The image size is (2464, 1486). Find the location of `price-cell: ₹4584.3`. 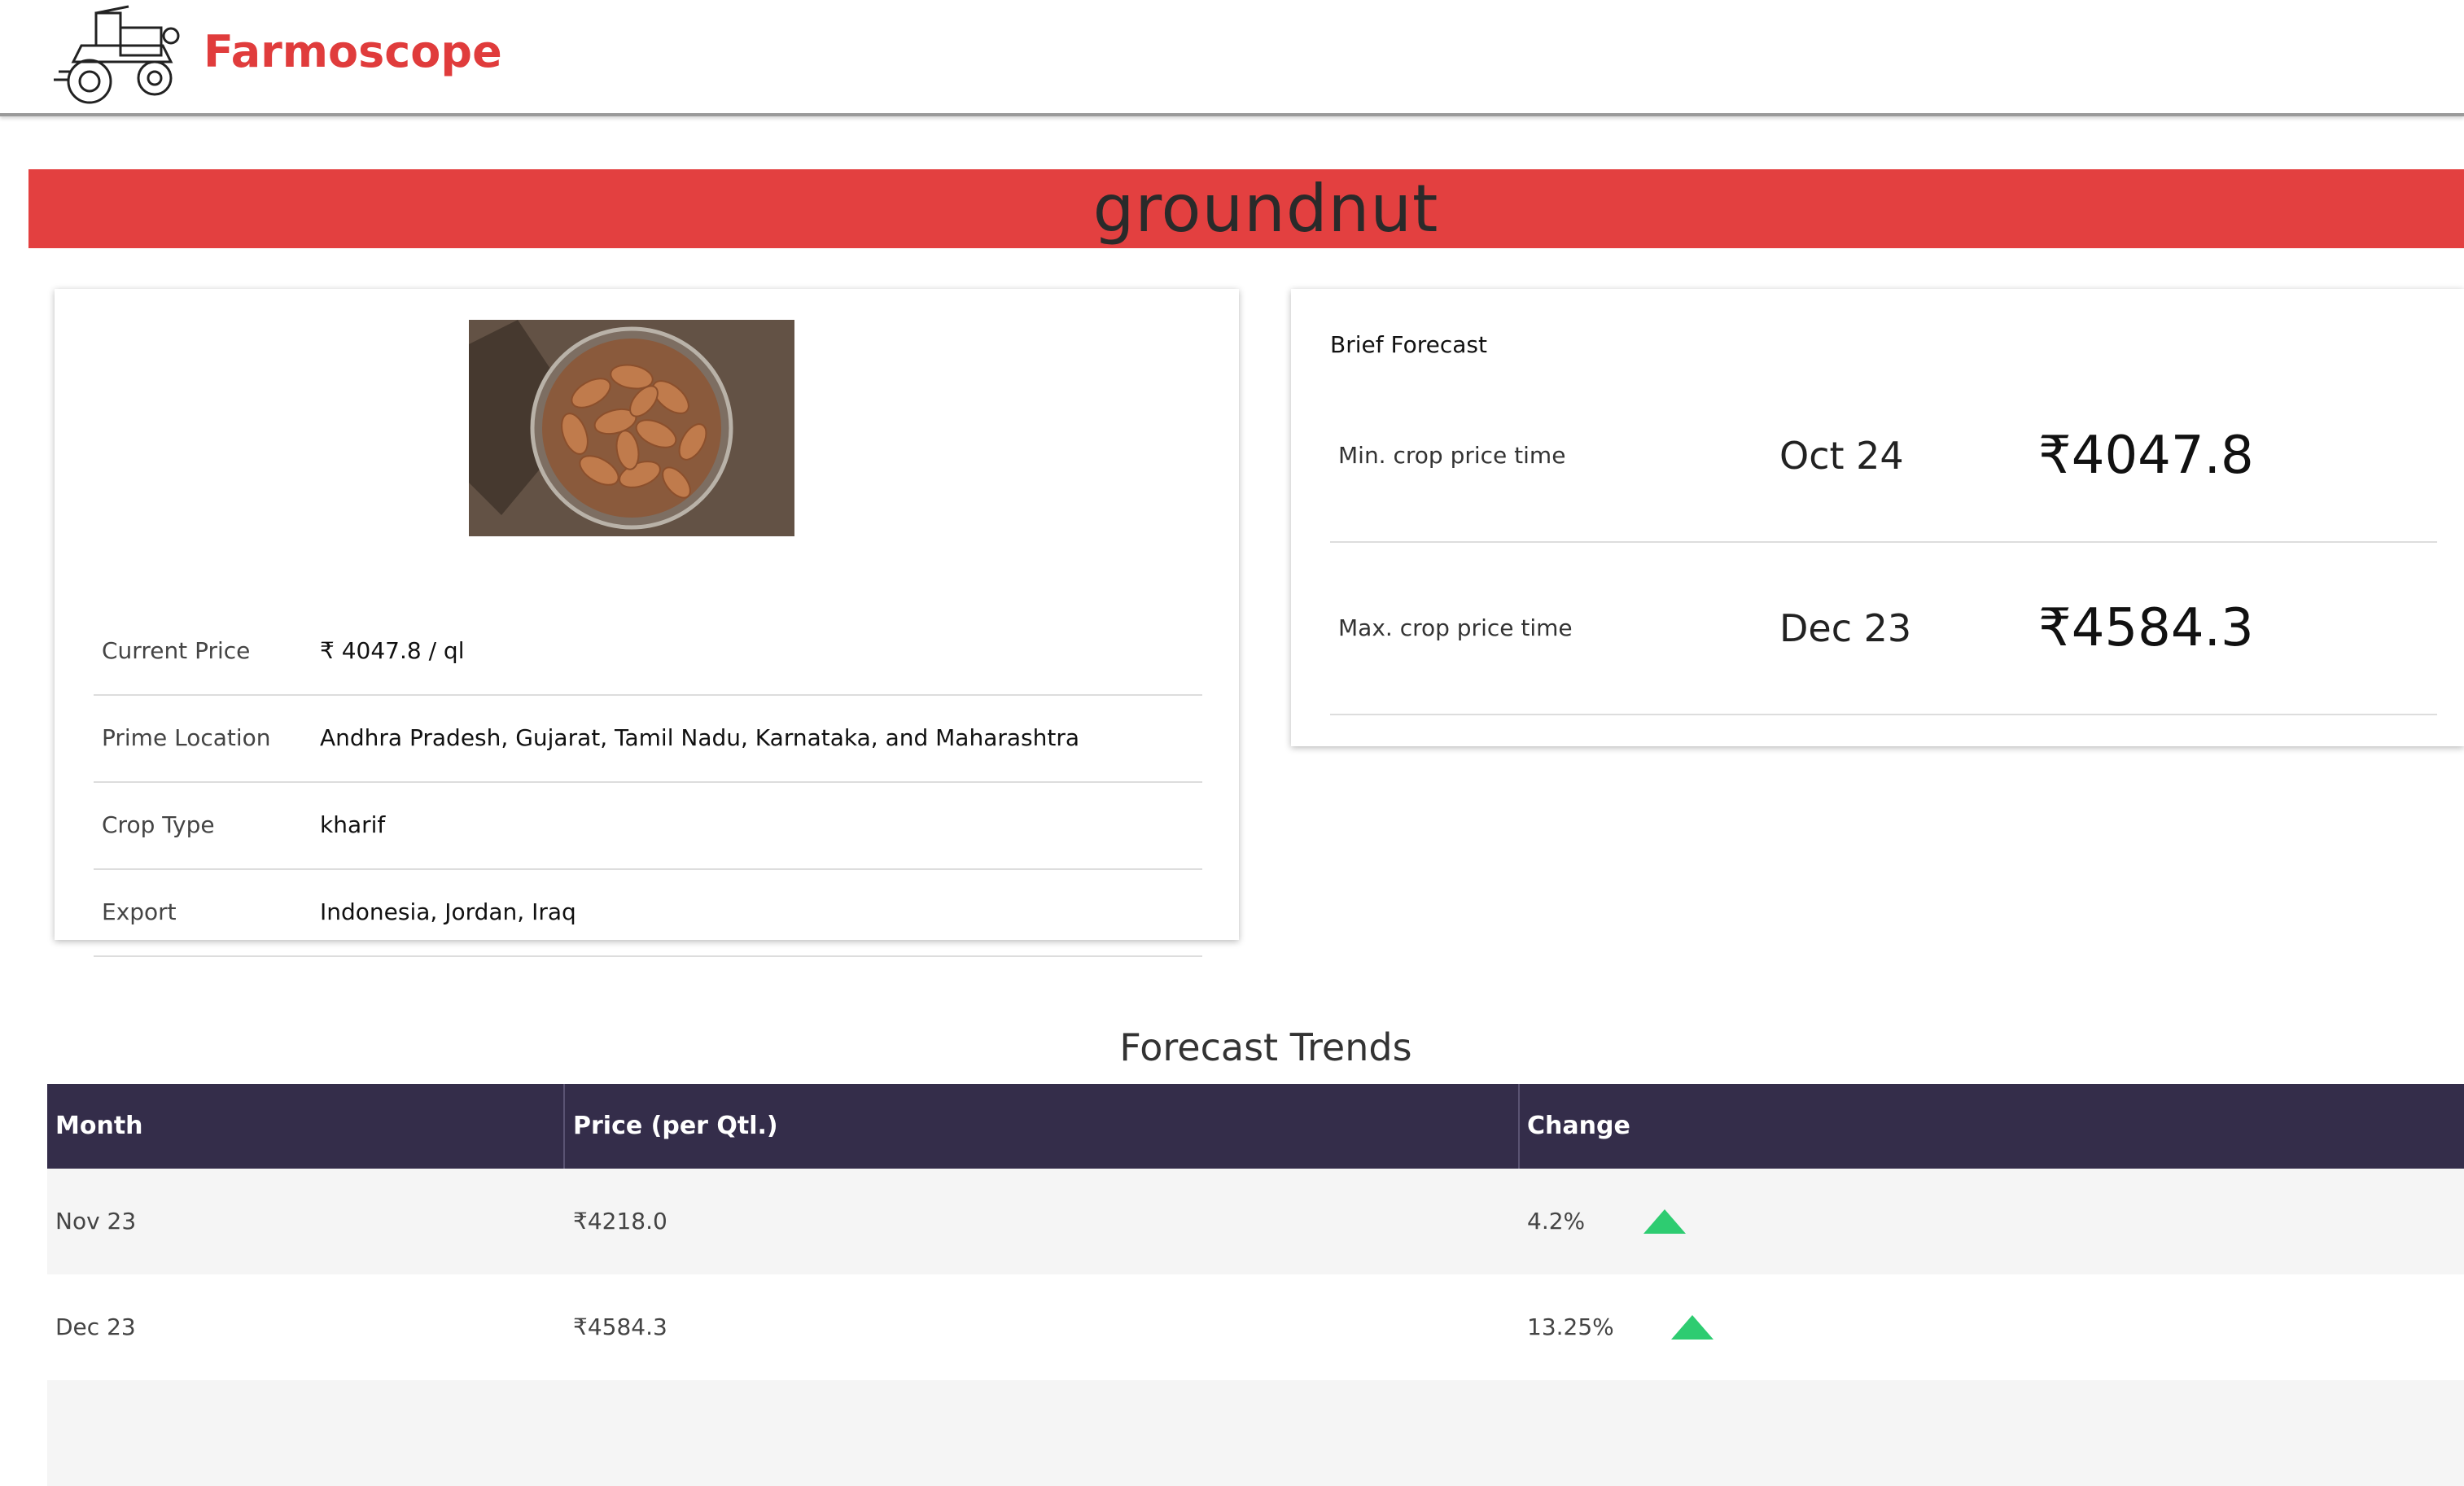

price-cell: ₹4584.3 is located at coordinates (620, 1327).